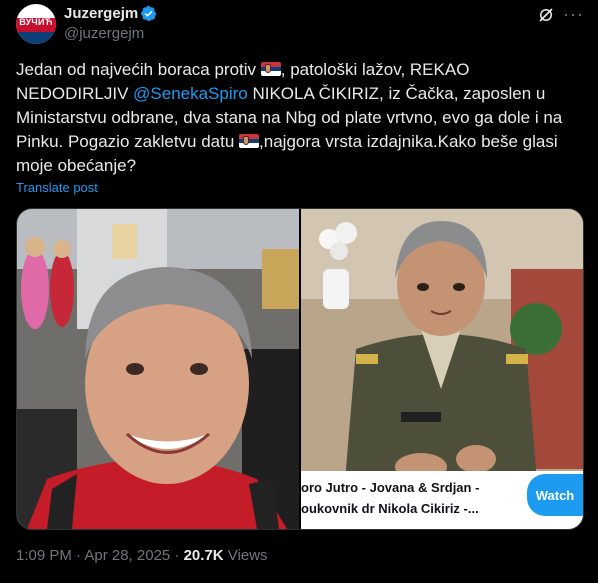  I want to click on translate-post-link: Translate post, so click(57, 187).